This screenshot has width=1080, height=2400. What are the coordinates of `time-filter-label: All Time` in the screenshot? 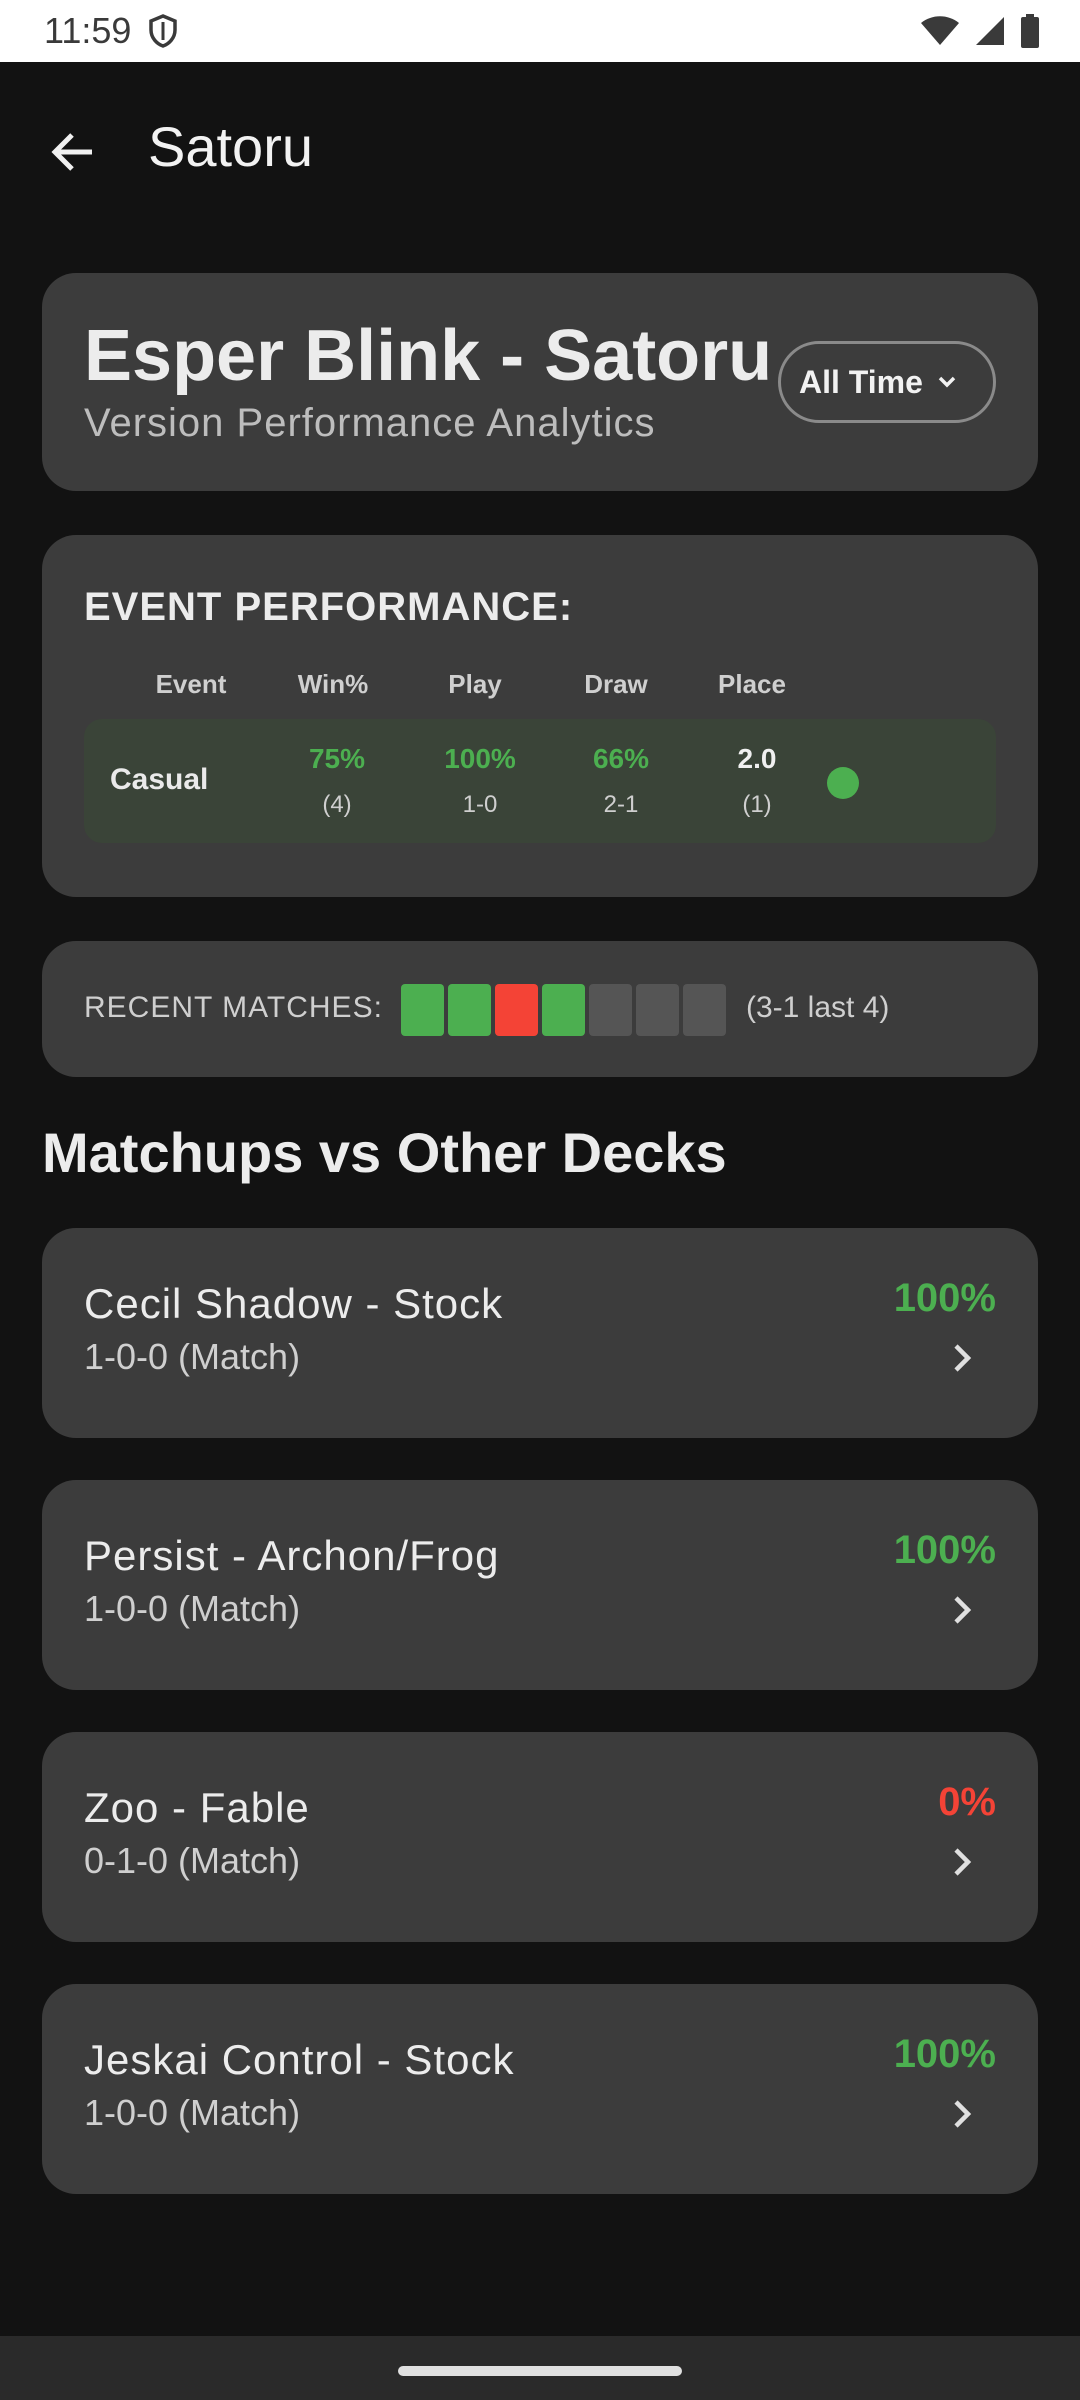 It's located at (861, 381).